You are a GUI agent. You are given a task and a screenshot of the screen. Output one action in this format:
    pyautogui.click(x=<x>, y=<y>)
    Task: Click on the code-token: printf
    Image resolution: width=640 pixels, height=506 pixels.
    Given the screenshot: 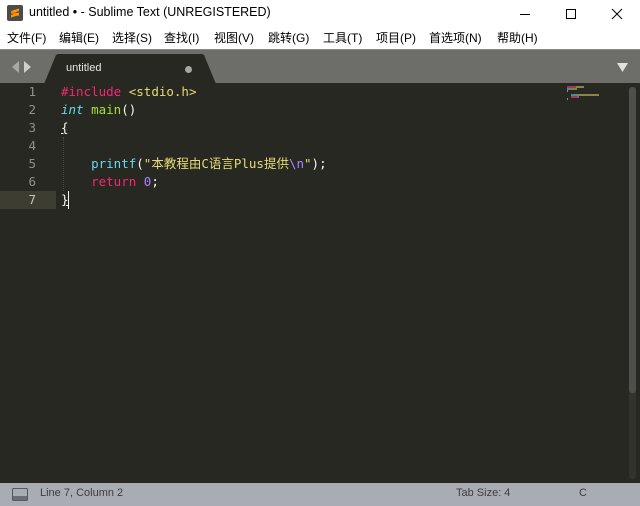 What is the action you would take?
    pyautogui.click(x=114, y=163)
    